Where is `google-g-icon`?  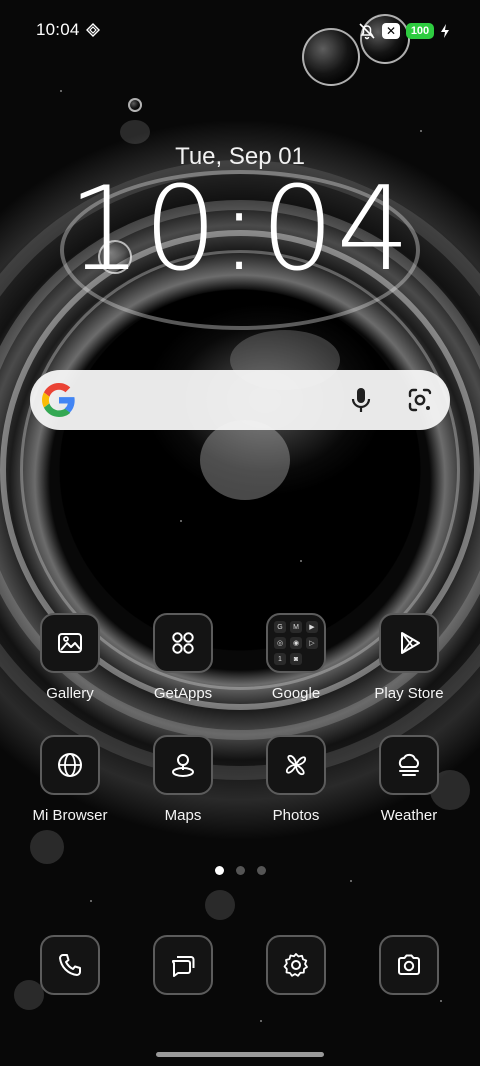
google-g-icon is located at coordinates (58, 400).